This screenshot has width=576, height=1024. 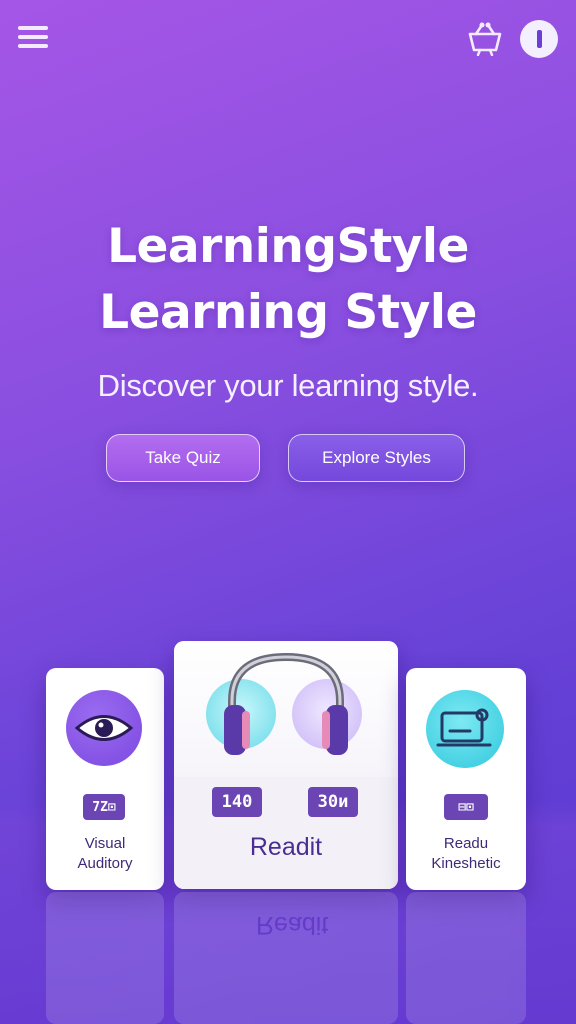 I want to click on top-bar, so click(x=288, y=40).